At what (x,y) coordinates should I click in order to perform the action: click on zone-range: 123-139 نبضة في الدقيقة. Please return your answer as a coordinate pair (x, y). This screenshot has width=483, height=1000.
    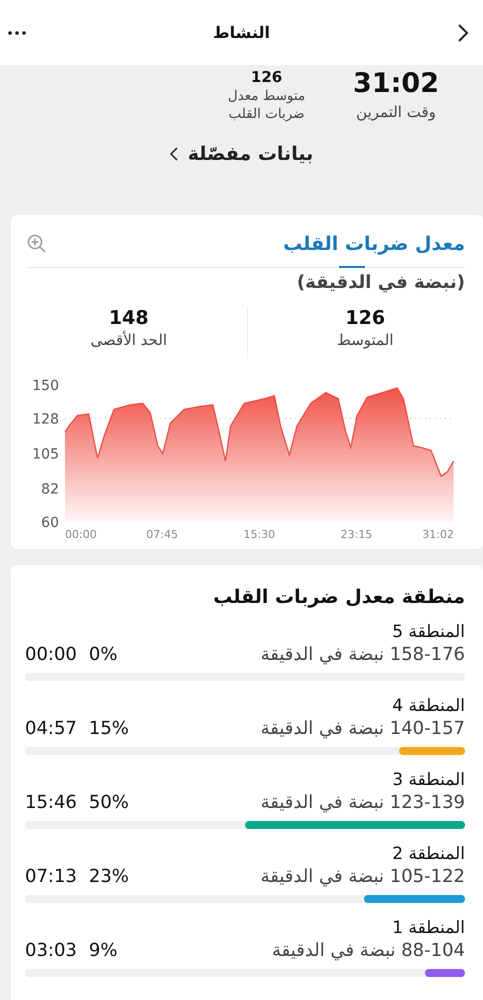
    Looking at the image, I should click on (362, 803).